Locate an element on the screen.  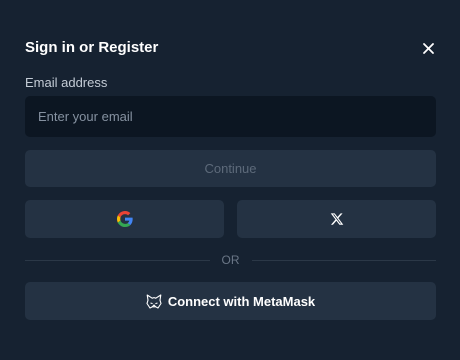
divider-label: OR is located at coordinates (230, 260).